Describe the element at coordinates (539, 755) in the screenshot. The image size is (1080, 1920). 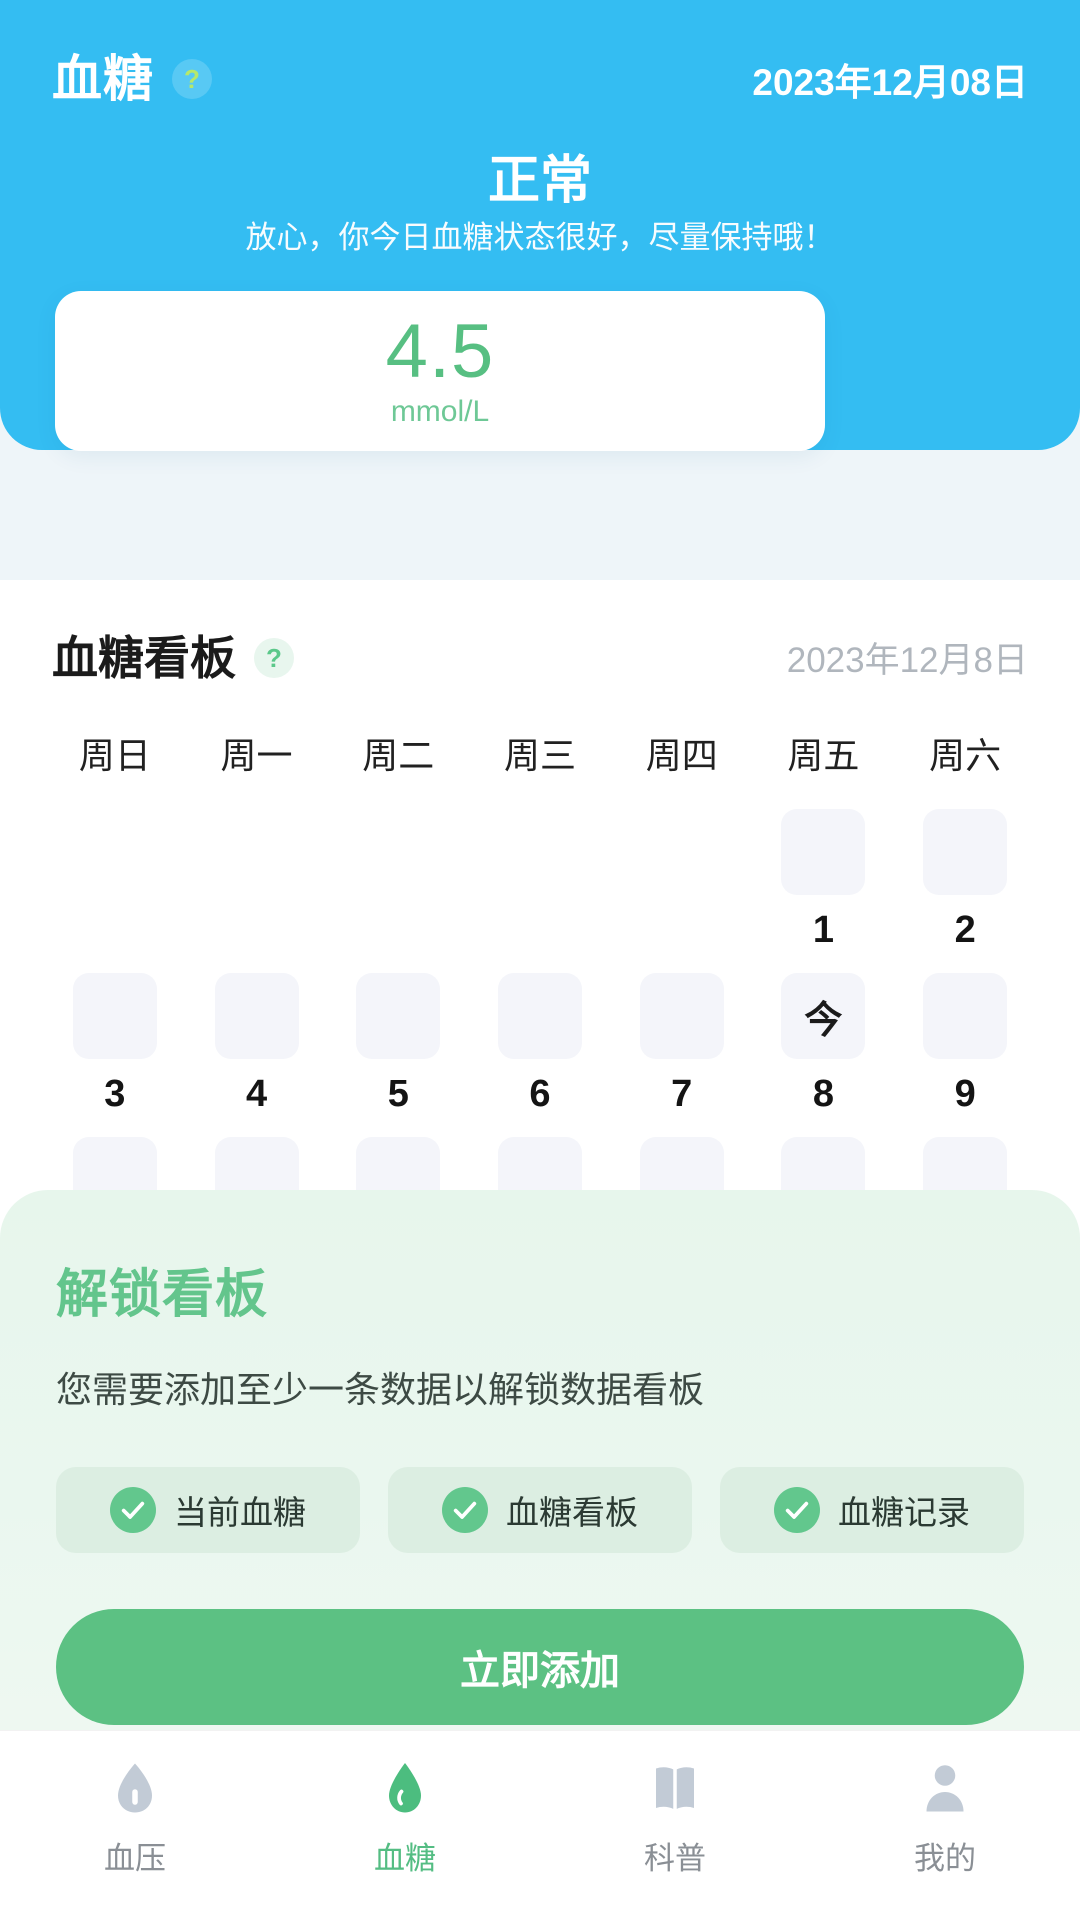
I see `weekday-label: 周三` at that location.